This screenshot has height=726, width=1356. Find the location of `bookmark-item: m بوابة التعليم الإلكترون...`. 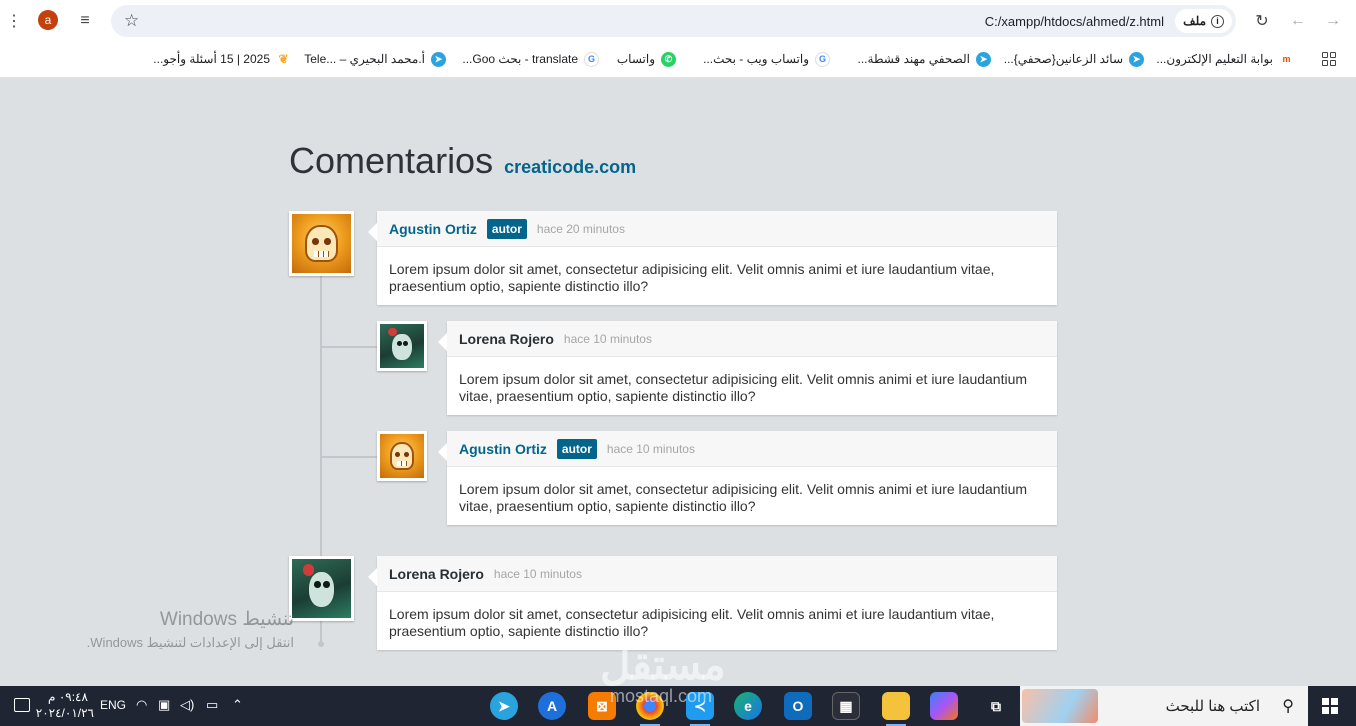

bookmark-item: m بوابة التعليم الإلكترون... is located at coordinates (1225, 59).